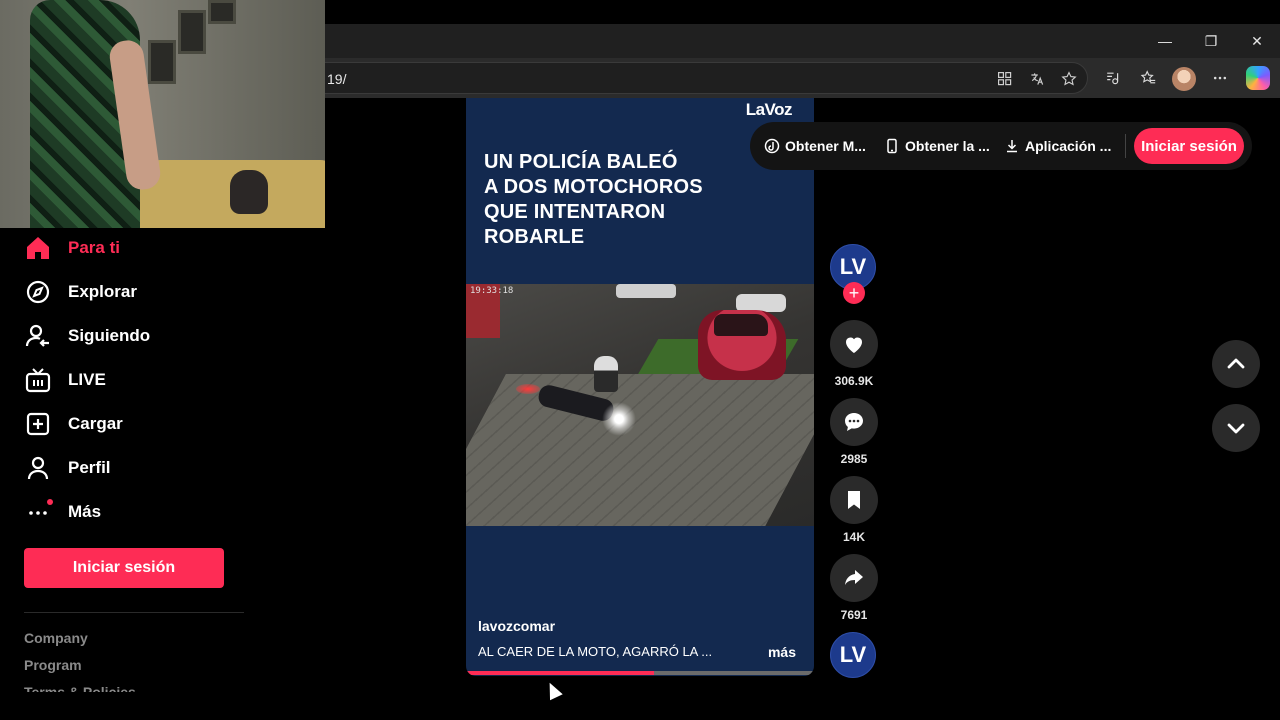 The image size is (1280, 720). Describe the element at coordinates (53, 665) in the screenshot. I see `footer-link-program: Program` at that location.